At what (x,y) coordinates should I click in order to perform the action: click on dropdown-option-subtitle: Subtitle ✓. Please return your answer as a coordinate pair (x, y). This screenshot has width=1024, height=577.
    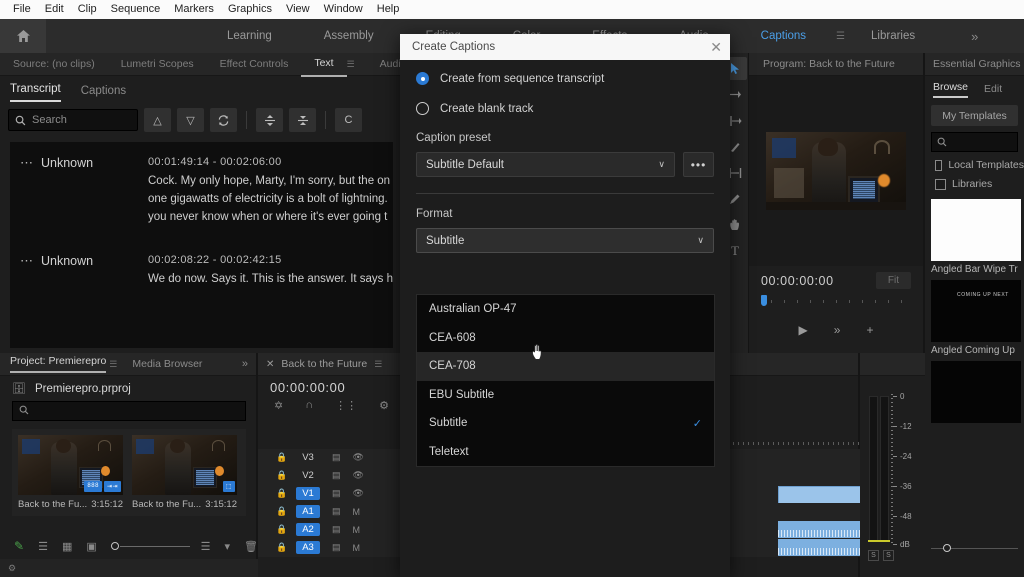
    Looking at the image, I should click on (565, 423).